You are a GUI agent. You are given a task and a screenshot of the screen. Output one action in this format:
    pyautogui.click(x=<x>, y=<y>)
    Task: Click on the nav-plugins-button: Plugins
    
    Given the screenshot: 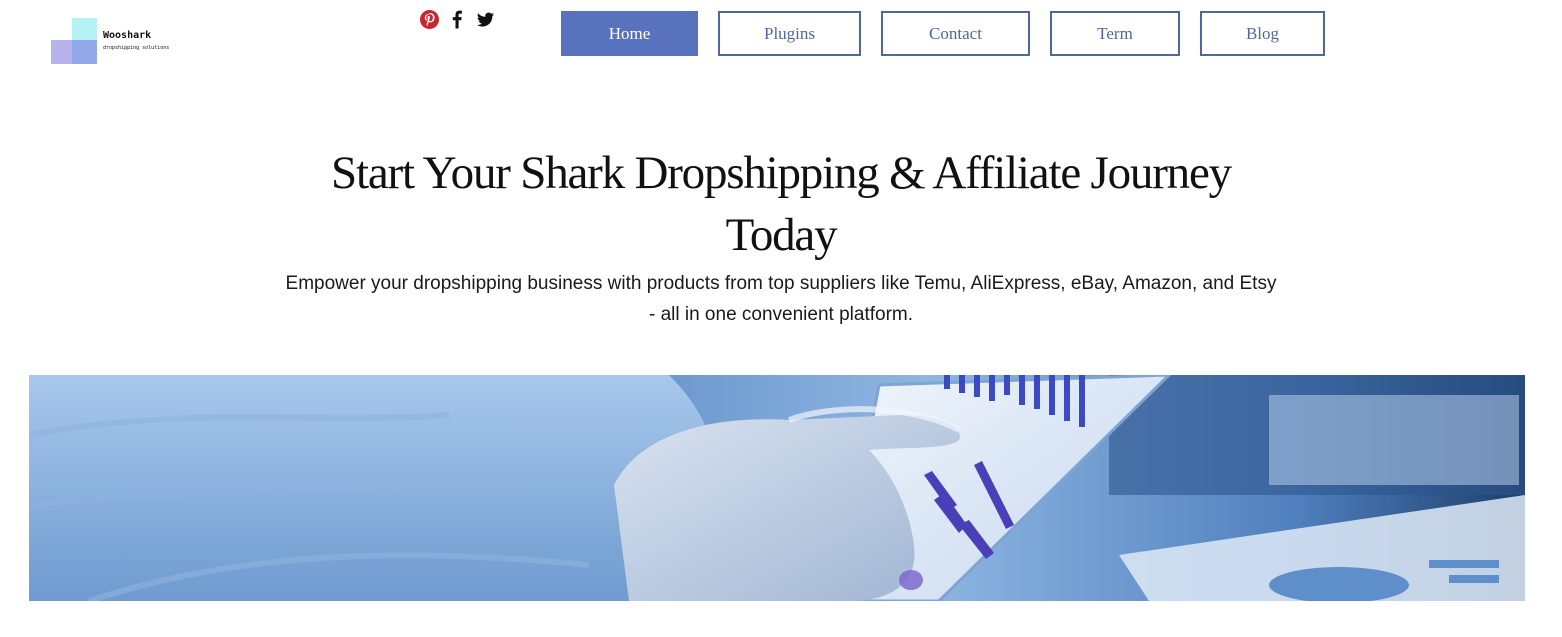 What is the action you would take?
    pyautogui.click(x=789, y=33)
    